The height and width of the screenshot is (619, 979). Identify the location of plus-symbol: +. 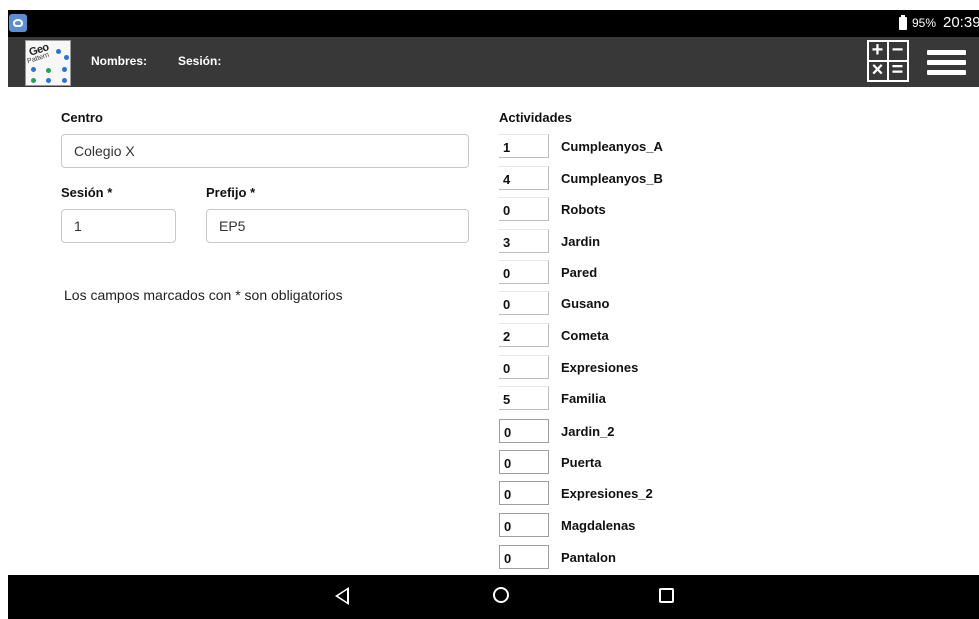
(877, 50).